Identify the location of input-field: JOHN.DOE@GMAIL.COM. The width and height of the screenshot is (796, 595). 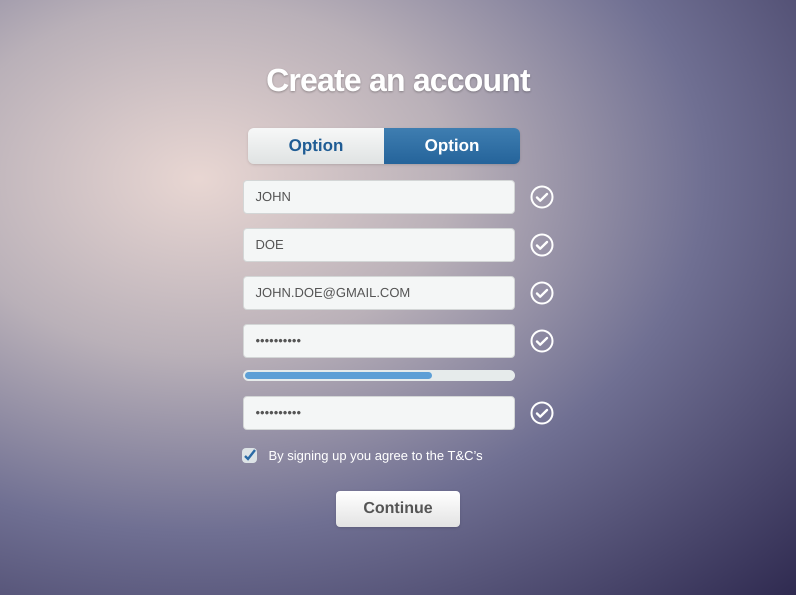
(378, 293).